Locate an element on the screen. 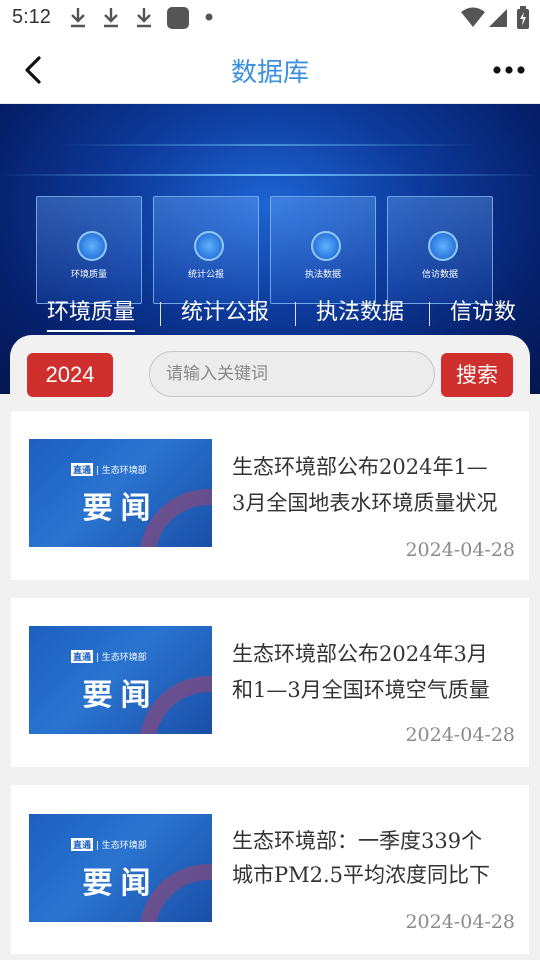  navigation-bar: 数据库 is located at coordinates (270, 70).